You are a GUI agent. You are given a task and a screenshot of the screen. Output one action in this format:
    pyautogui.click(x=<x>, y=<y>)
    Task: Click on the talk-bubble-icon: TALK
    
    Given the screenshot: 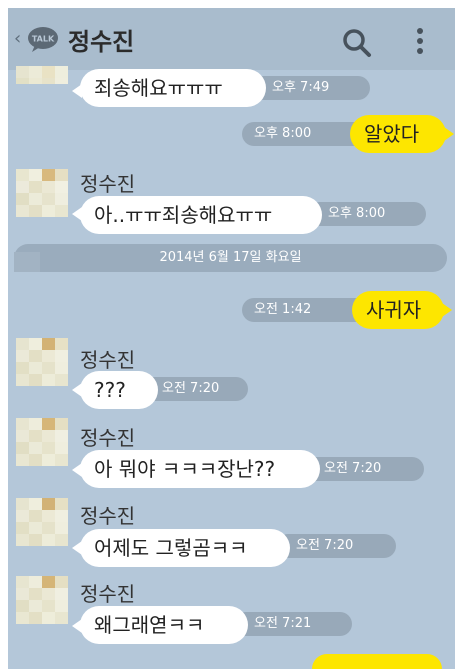 What is the action you would take?
    pyautogui.click(x=43, y=39)
    